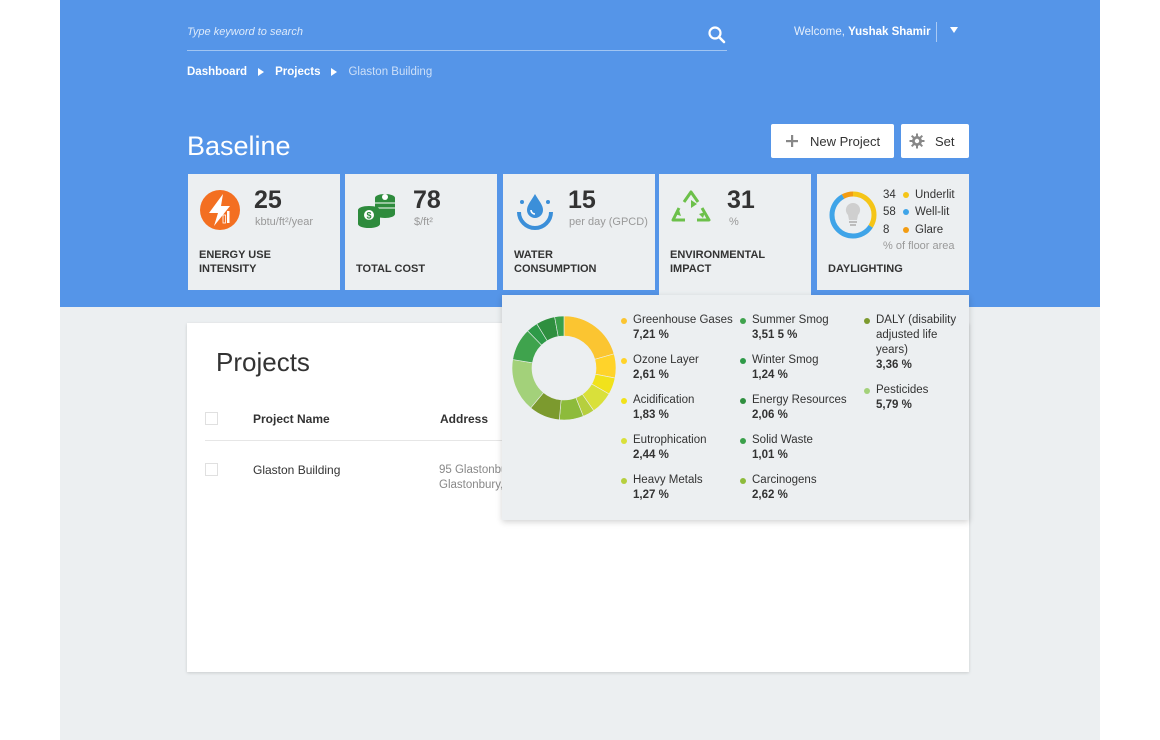 Image resolution: width=1160 pixels, height=740 pixels. What do you see at coordinates (579, 232) in the screenshot?
I see `water-consumption-card: 15 per day (GPCD) WATER CONSUMPTION` at bounding box center [579, 232].